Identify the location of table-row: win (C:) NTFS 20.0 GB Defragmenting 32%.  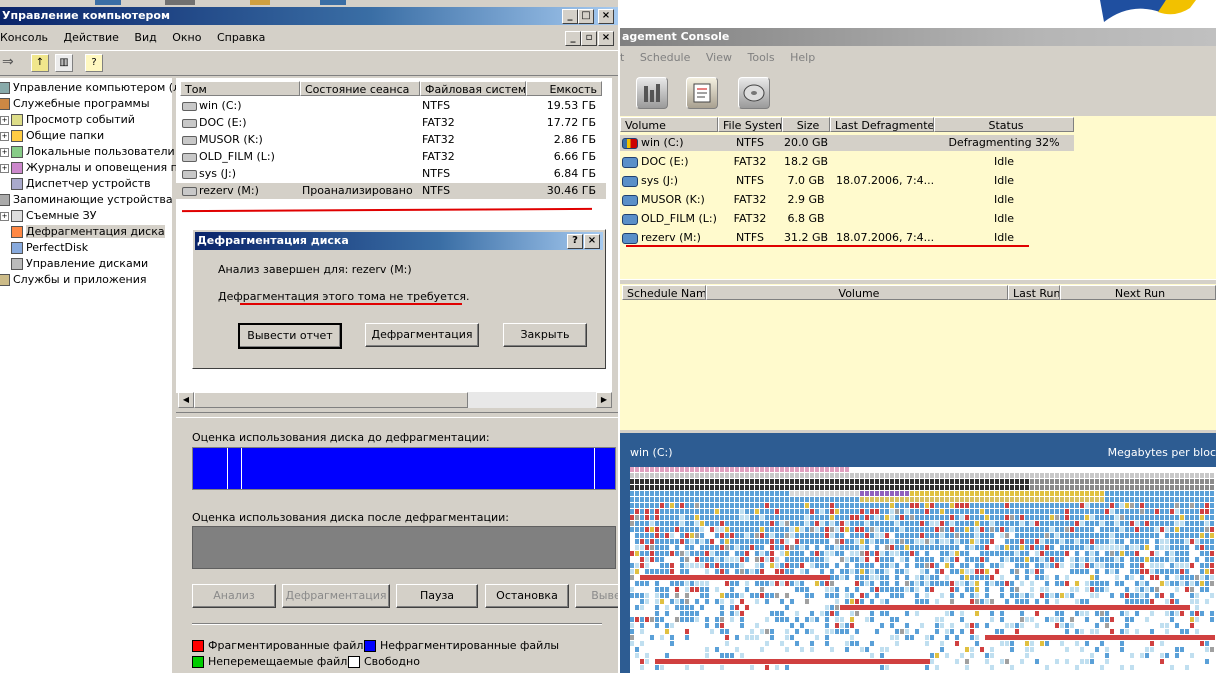
(847, 143).